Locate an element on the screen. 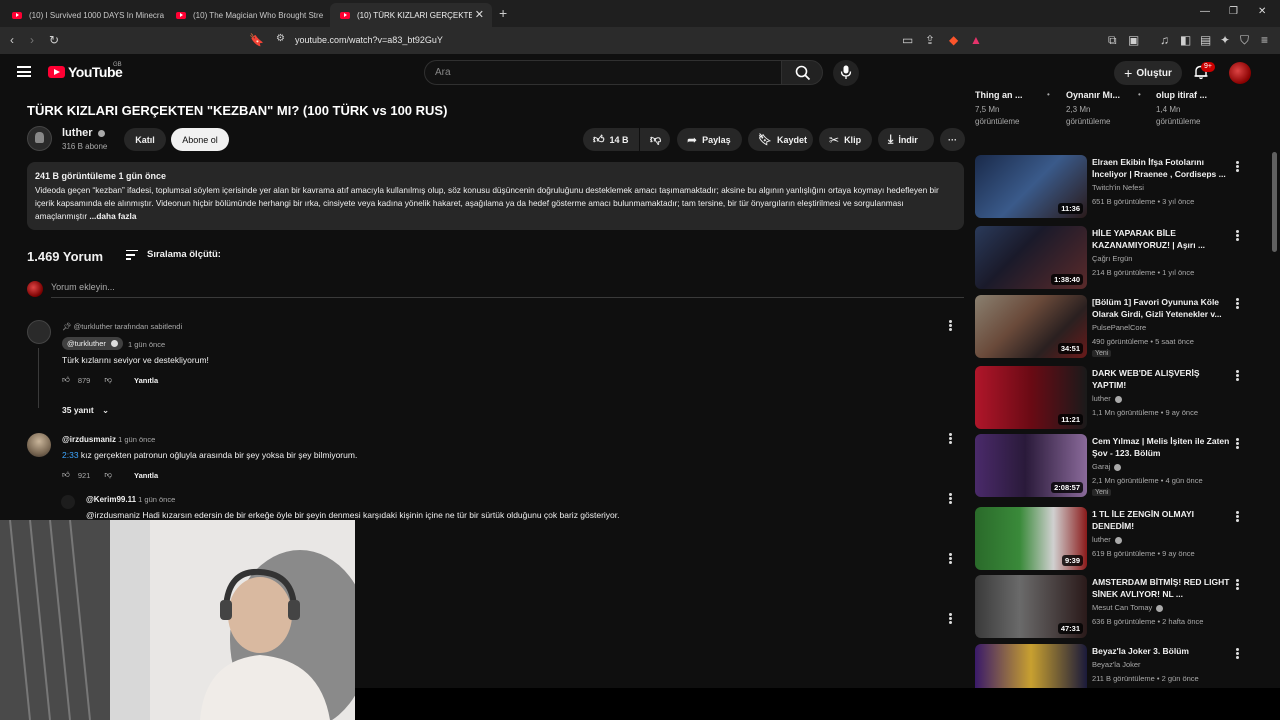 The height and width of the screenshot is (720, 1280). video-thumbnail: 9:39 is located at coordinates (1031, 538).